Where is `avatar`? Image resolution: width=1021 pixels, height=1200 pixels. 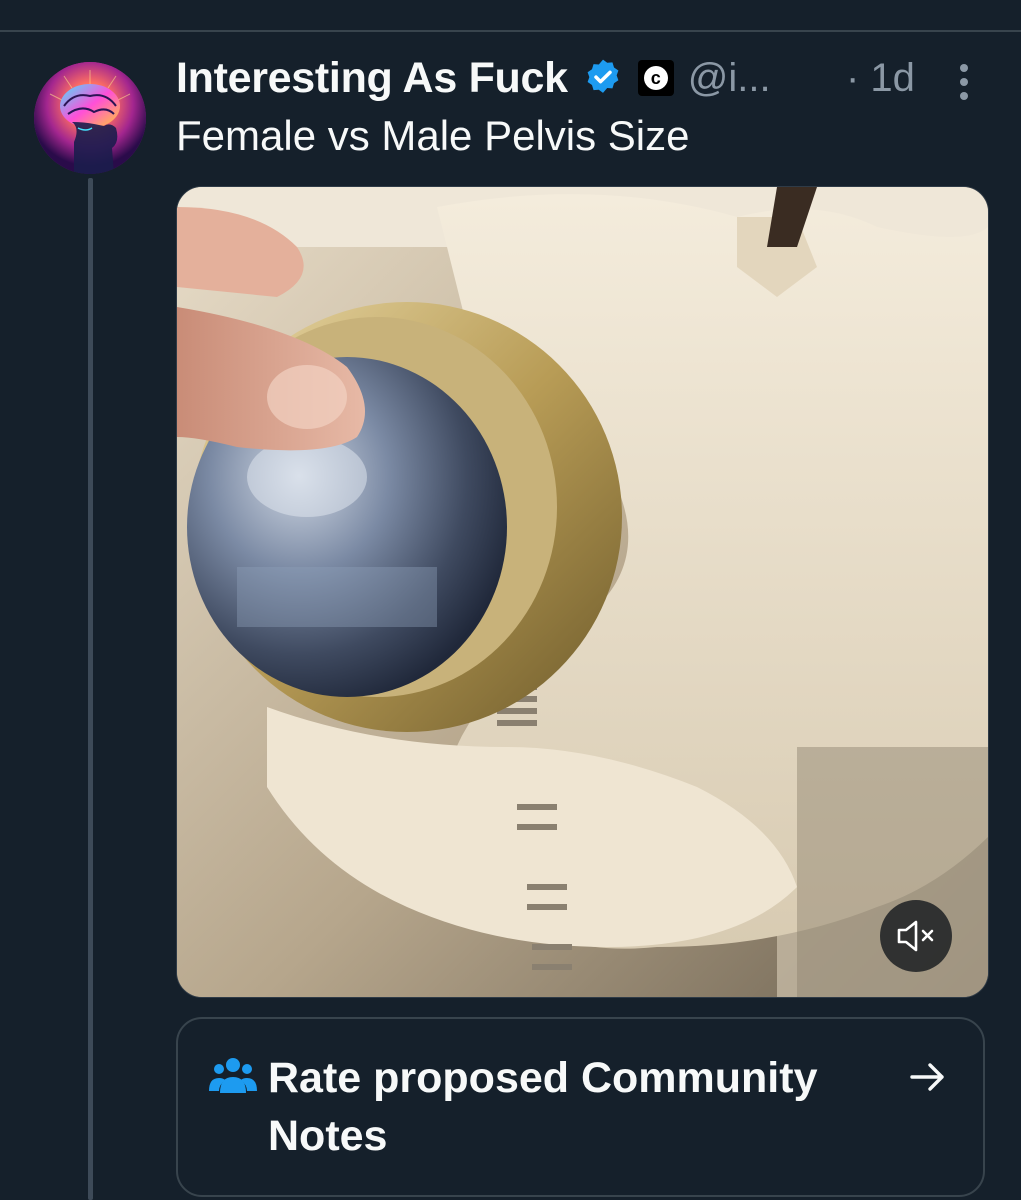
avatar is located at coordinates (90, 118).